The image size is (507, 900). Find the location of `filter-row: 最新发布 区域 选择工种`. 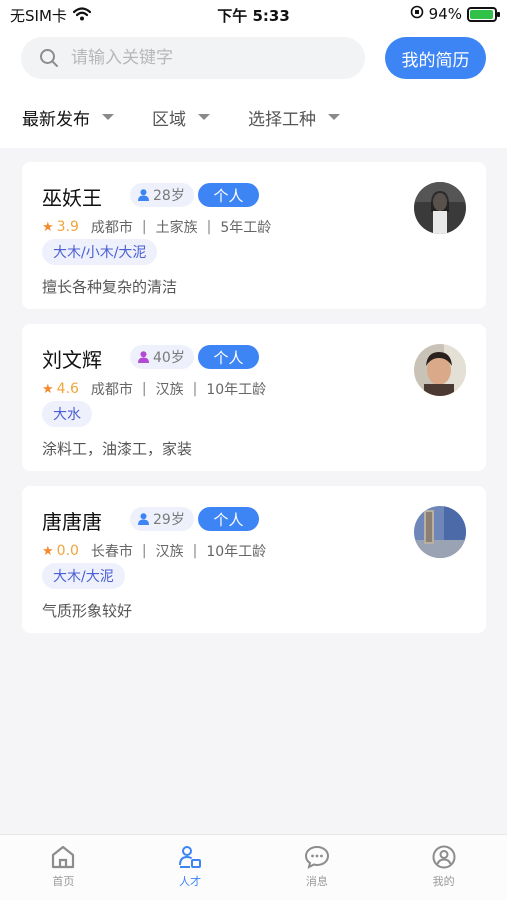

filter-row: 最新发布 区域 选择工种 is located at coordinates (254, 117).